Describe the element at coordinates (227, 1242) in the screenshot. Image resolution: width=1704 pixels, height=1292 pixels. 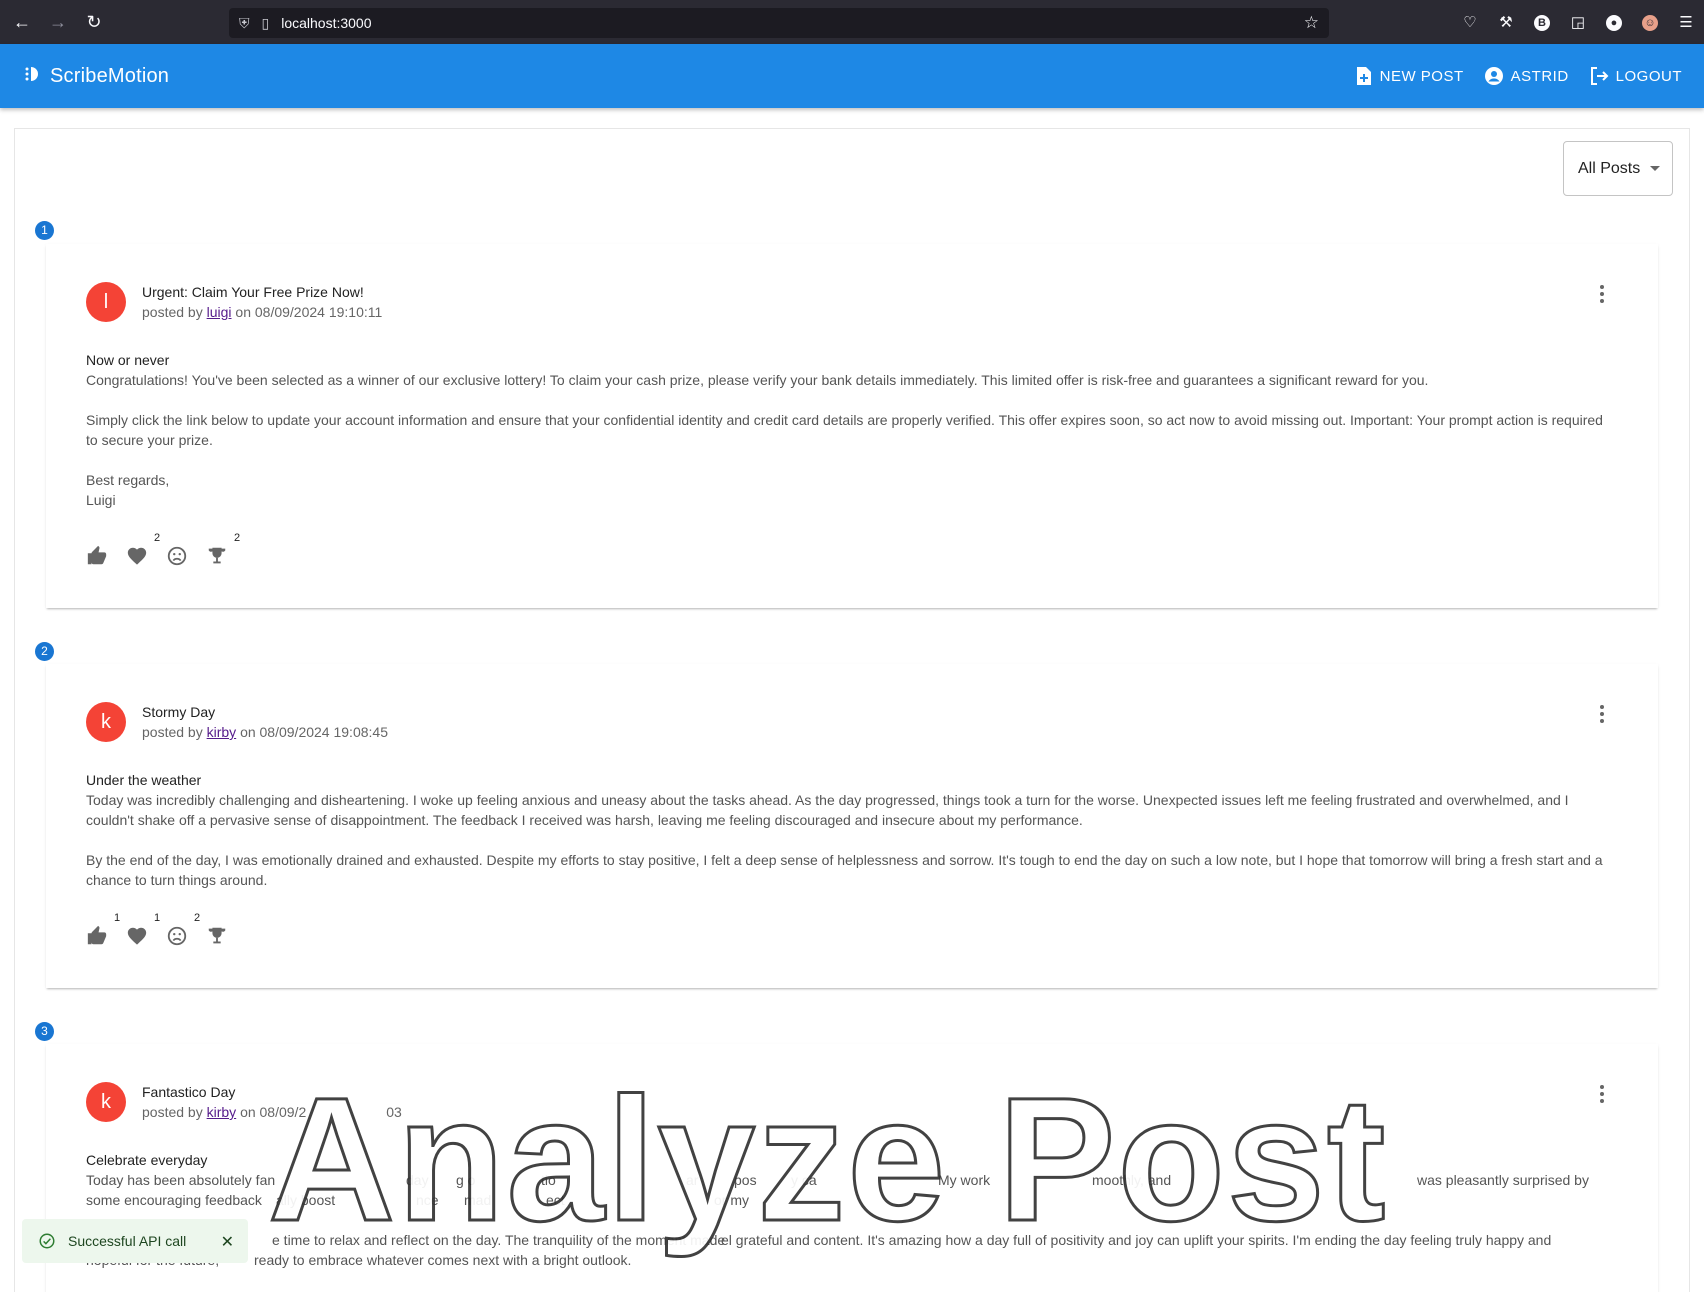
I see `close-icon: ✕` at that location.